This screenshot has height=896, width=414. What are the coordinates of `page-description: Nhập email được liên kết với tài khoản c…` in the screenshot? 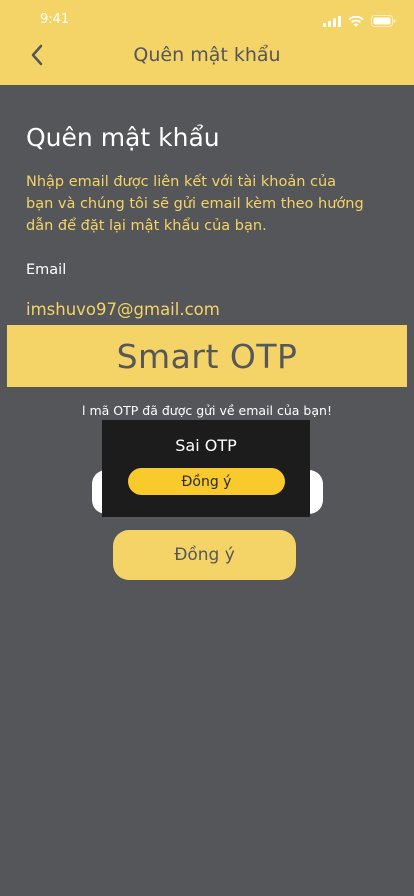 It's located at (195, 204).